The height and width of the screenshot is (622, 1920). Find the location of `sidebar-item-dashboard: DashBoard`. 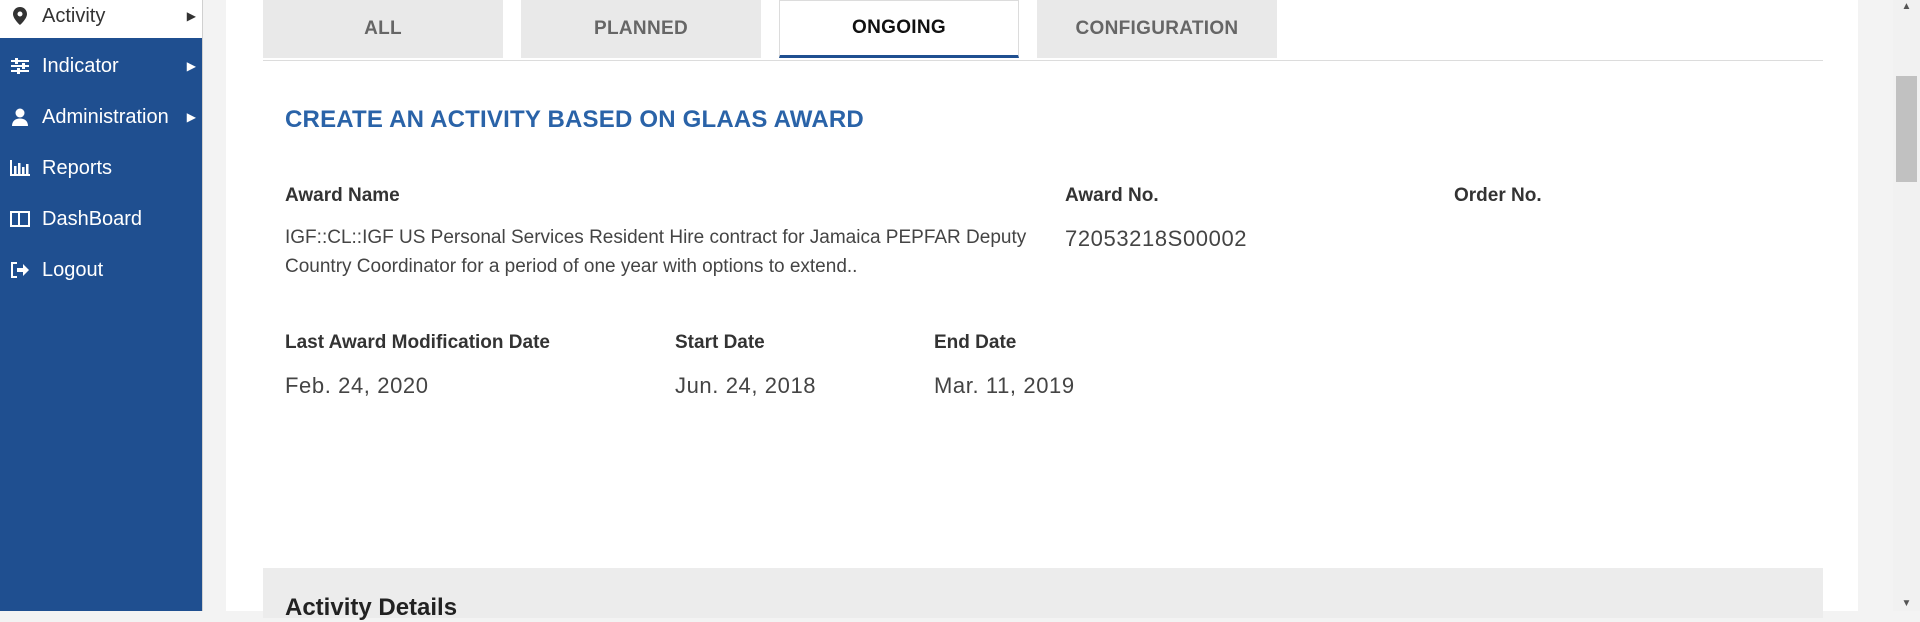

sidebar-item-dashboard: DashBoard is located at coordinates (101, 219).